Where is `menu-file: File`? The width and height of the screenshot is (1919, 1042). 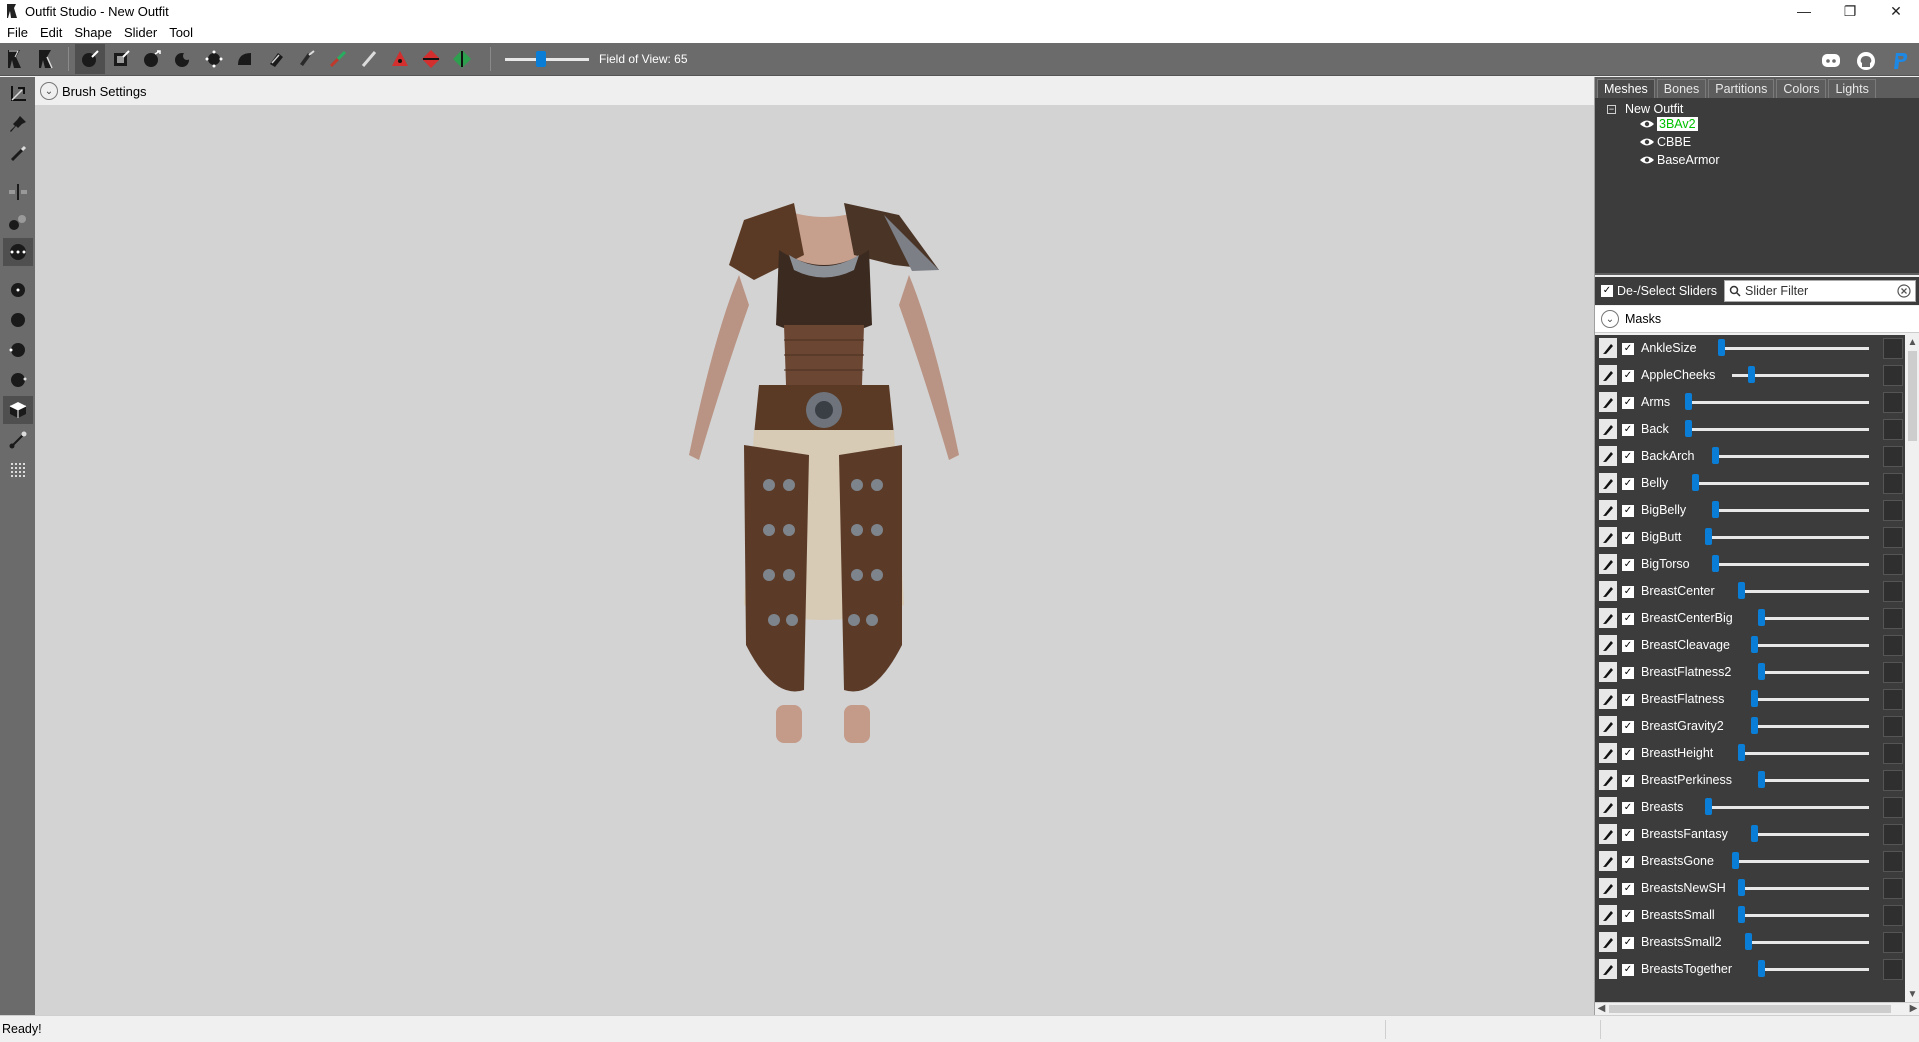
menu-file: File is located at coordinates (17, 32).